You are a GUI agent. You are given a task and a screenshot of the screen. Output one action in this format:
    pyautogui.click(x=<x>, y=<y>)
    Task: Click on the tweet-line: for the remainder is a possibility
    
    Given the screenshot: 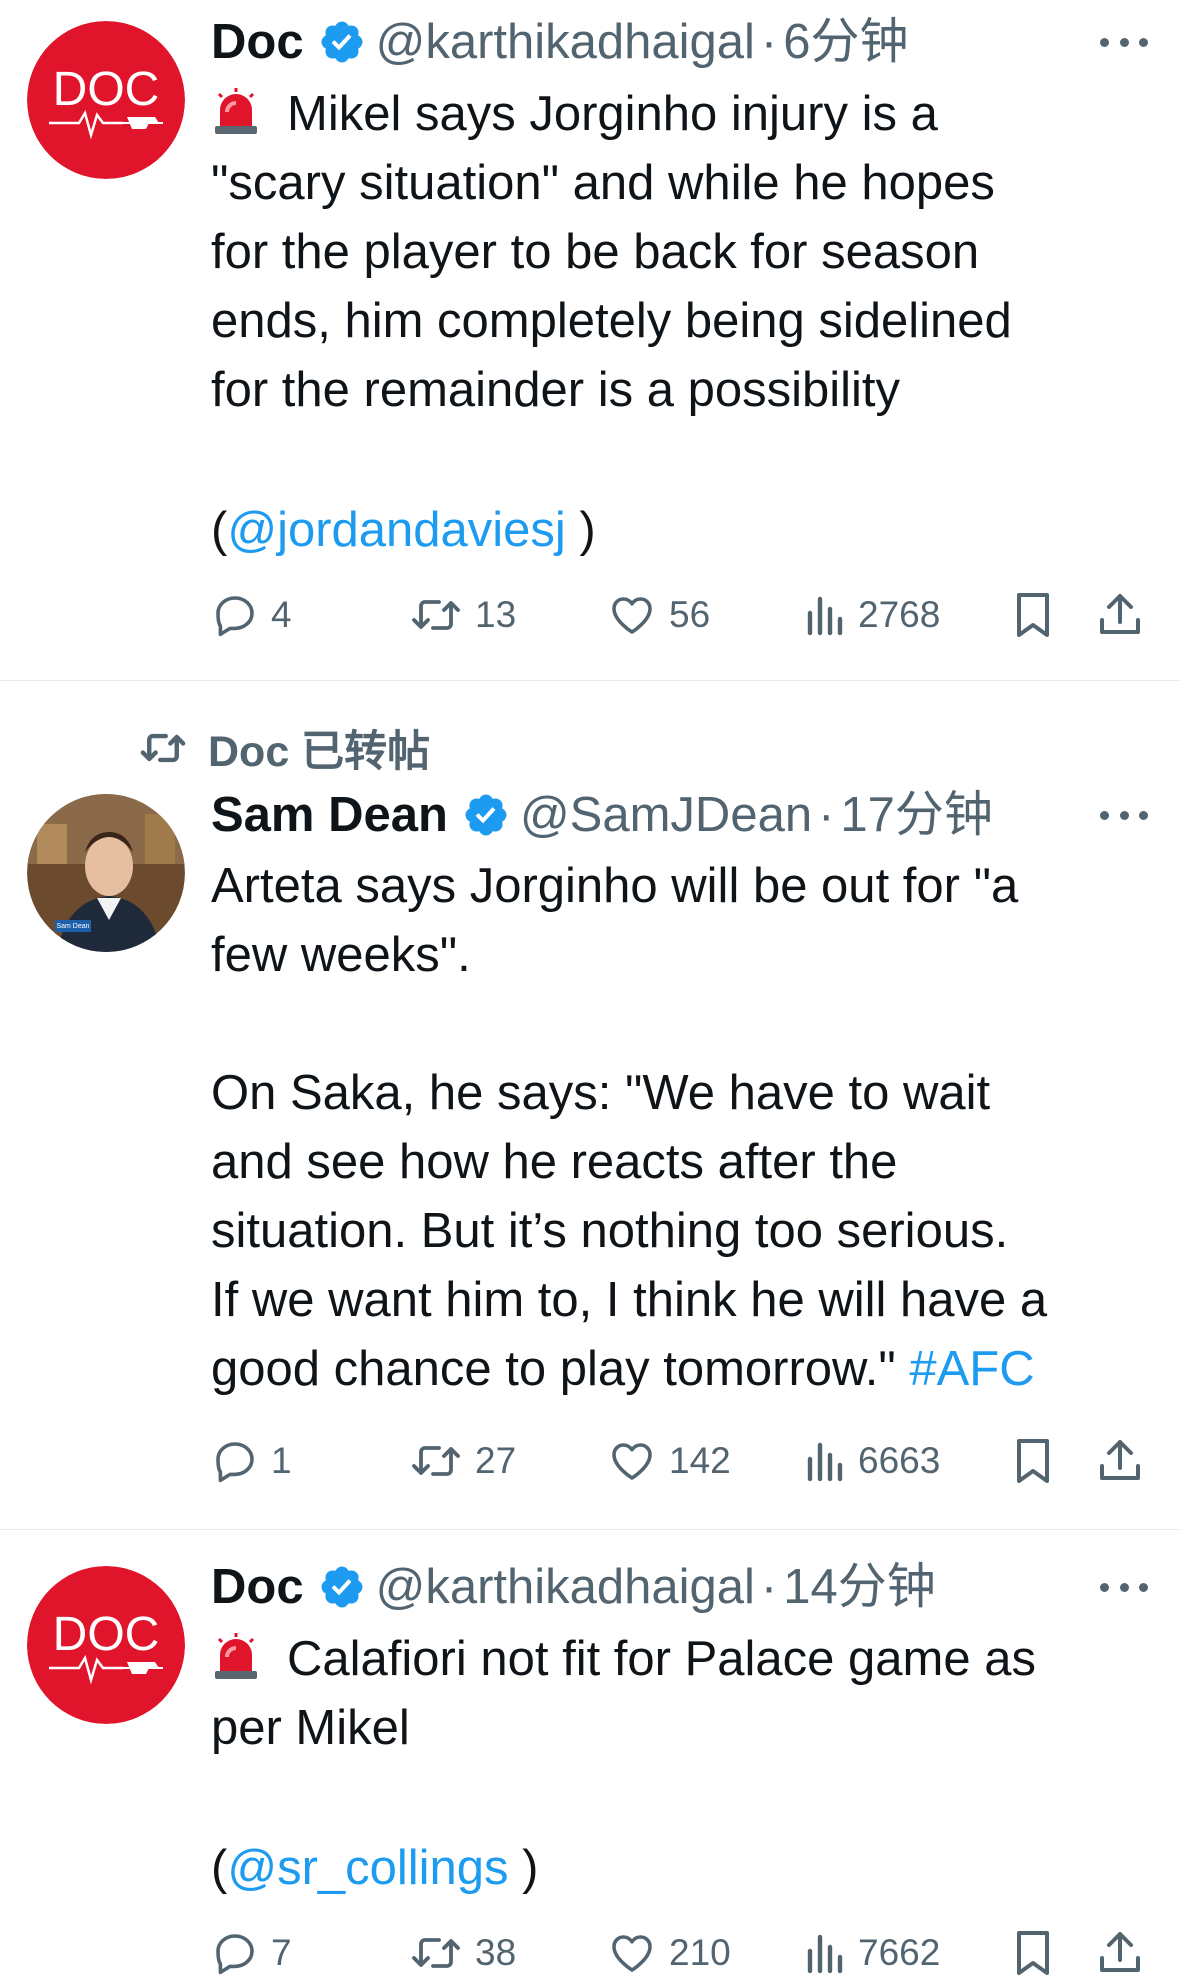 What is the action you would take?
    pyautogui.click(x=556, y=390)
    